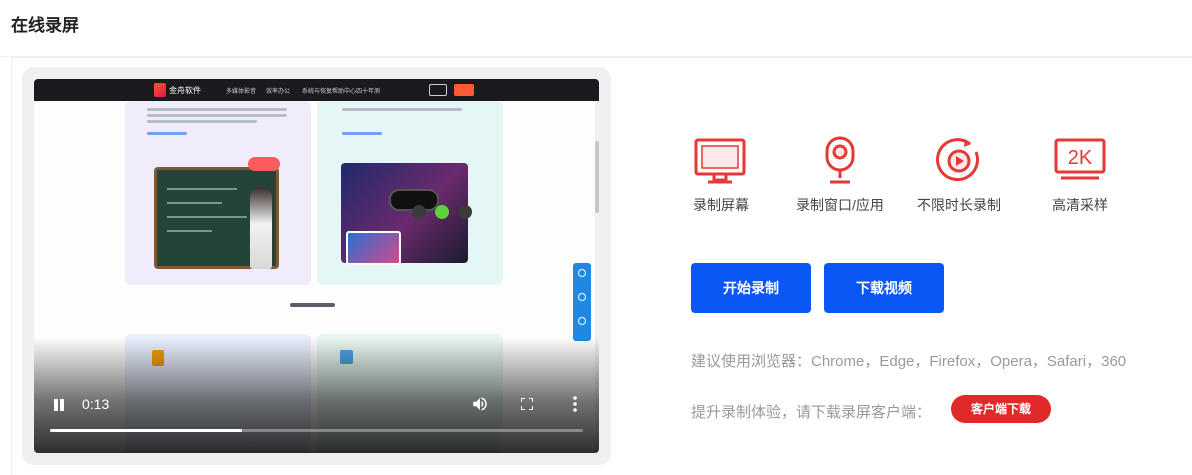  Describe the element at coordinates (185, 90) in the screenshot. I see `preview-site-brand: 金舟软件` at that location.